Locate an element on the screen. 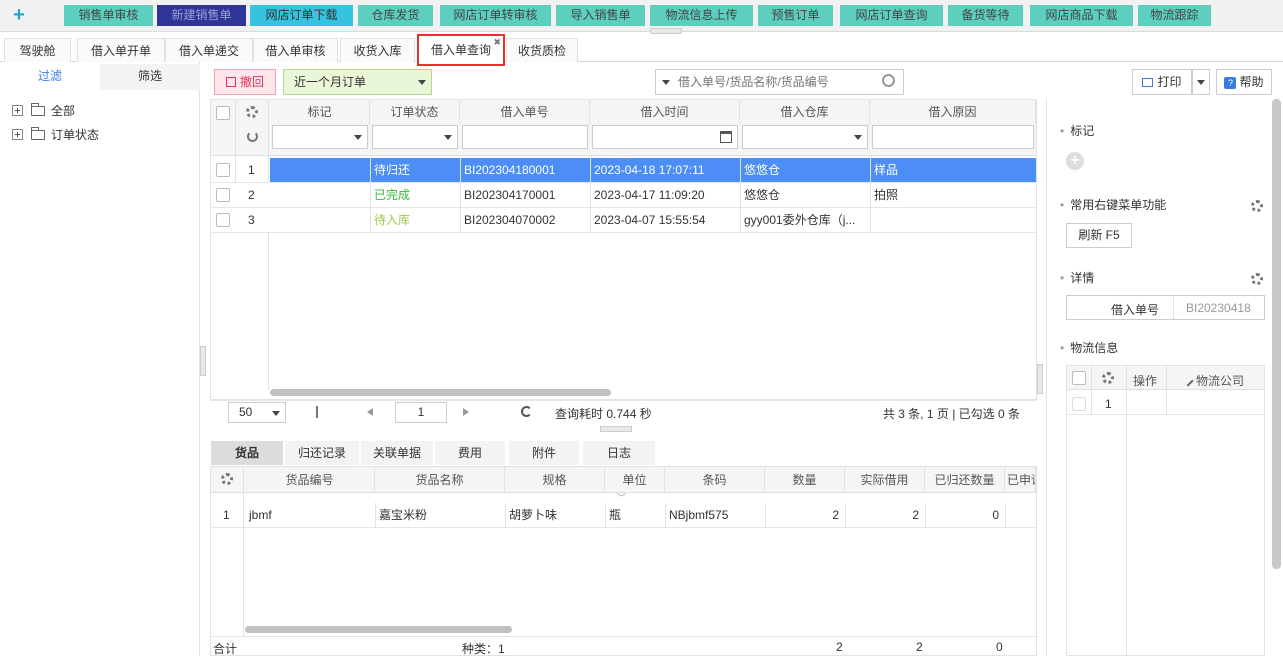 Image resolution: width=1283 pixels, height=656 pixels. print-options-dropdown is located at coordinates (1201, 82).